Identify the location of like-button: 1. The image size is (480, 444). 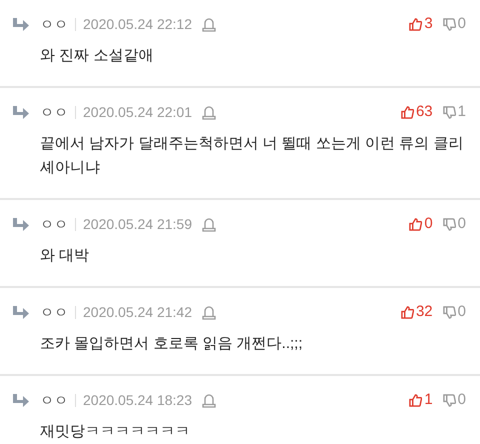
(421, 400).